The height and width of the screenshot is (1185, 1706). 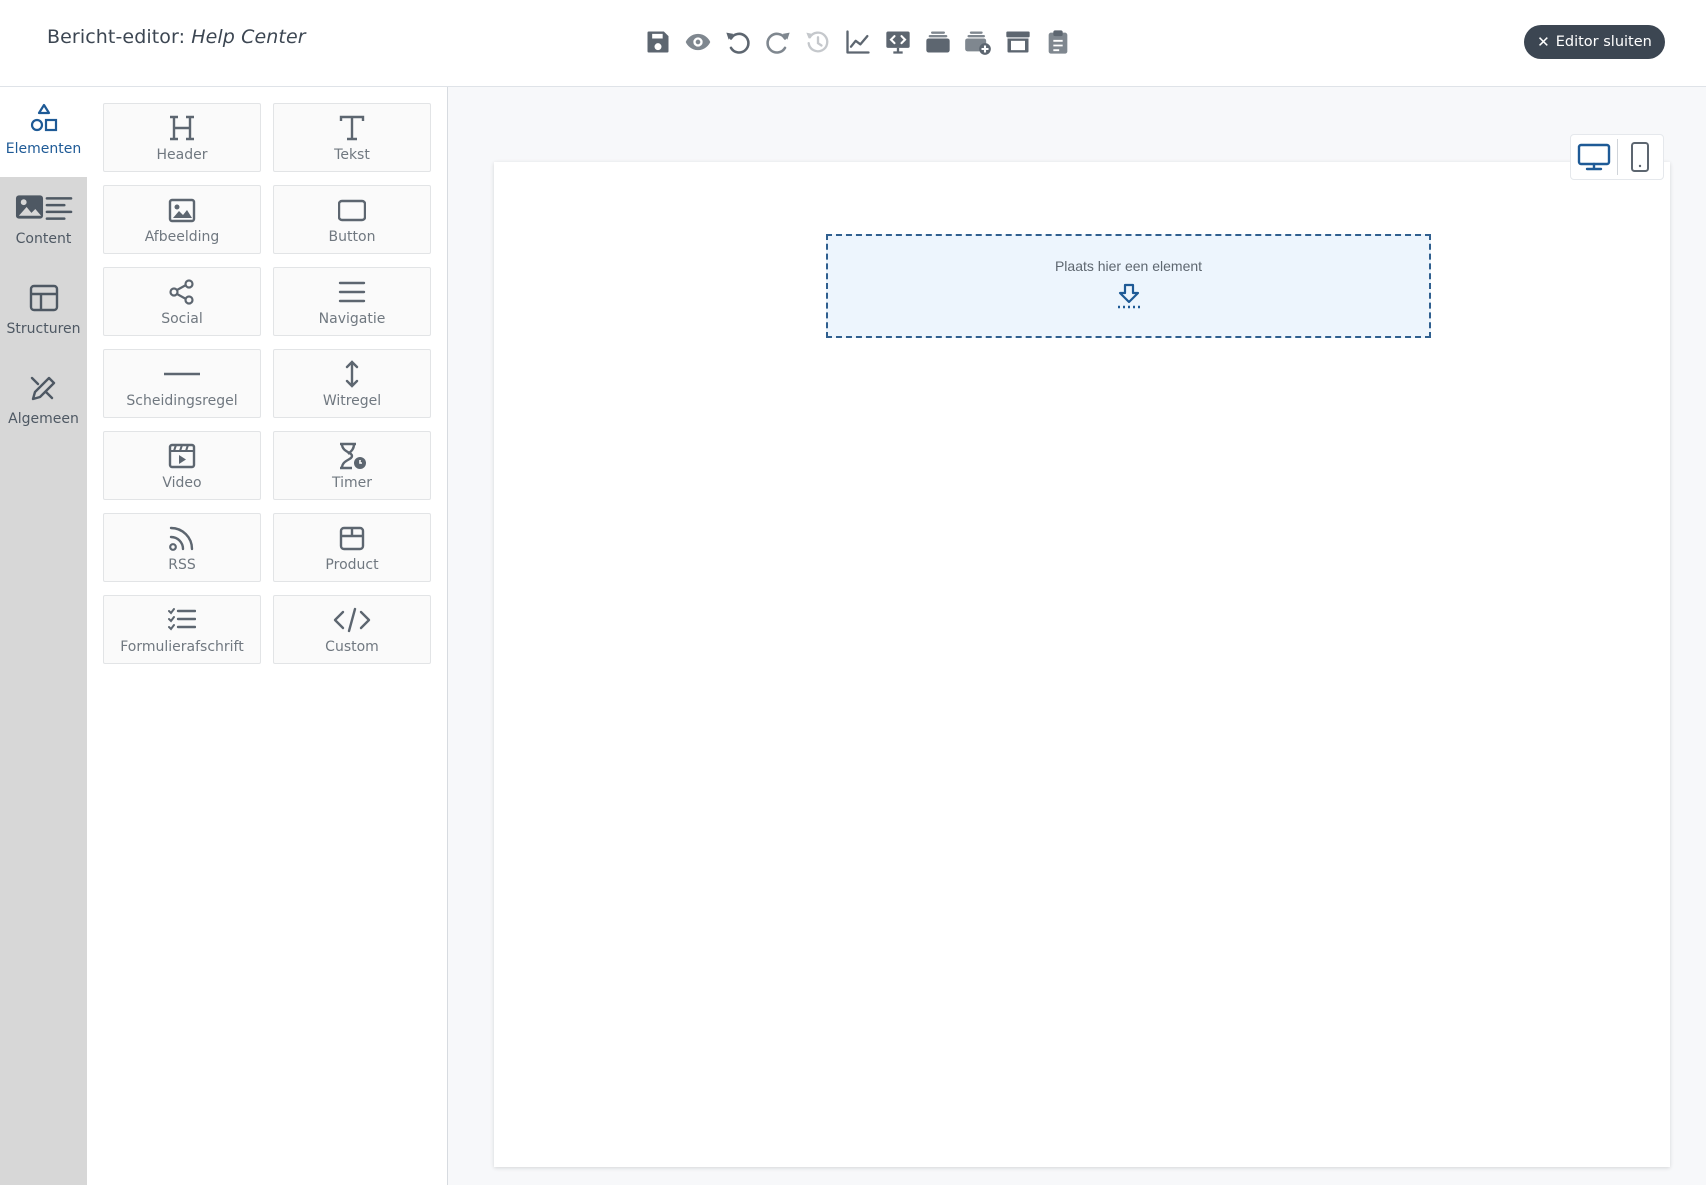 What do you see at coordinates (43, 149) in the screenshot?
I see `rail-label-elementen: Elementen` at bounding box center [43, 149].